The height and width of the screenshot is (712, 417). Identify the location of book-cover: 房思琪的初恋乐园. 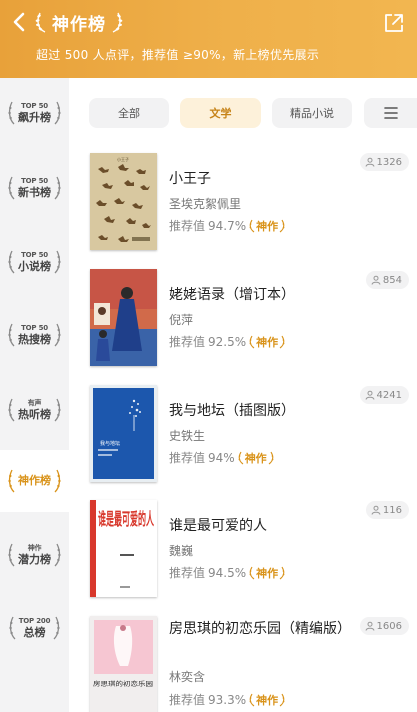
(123, 664).